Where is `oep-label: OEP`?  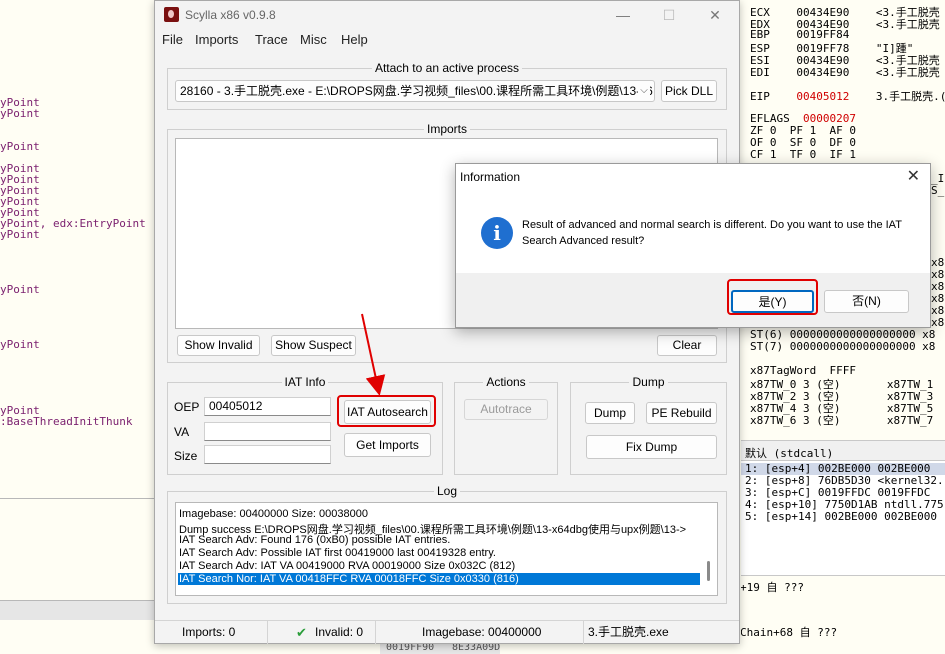 oep-label: OEP is located at coordinates (187, 407).